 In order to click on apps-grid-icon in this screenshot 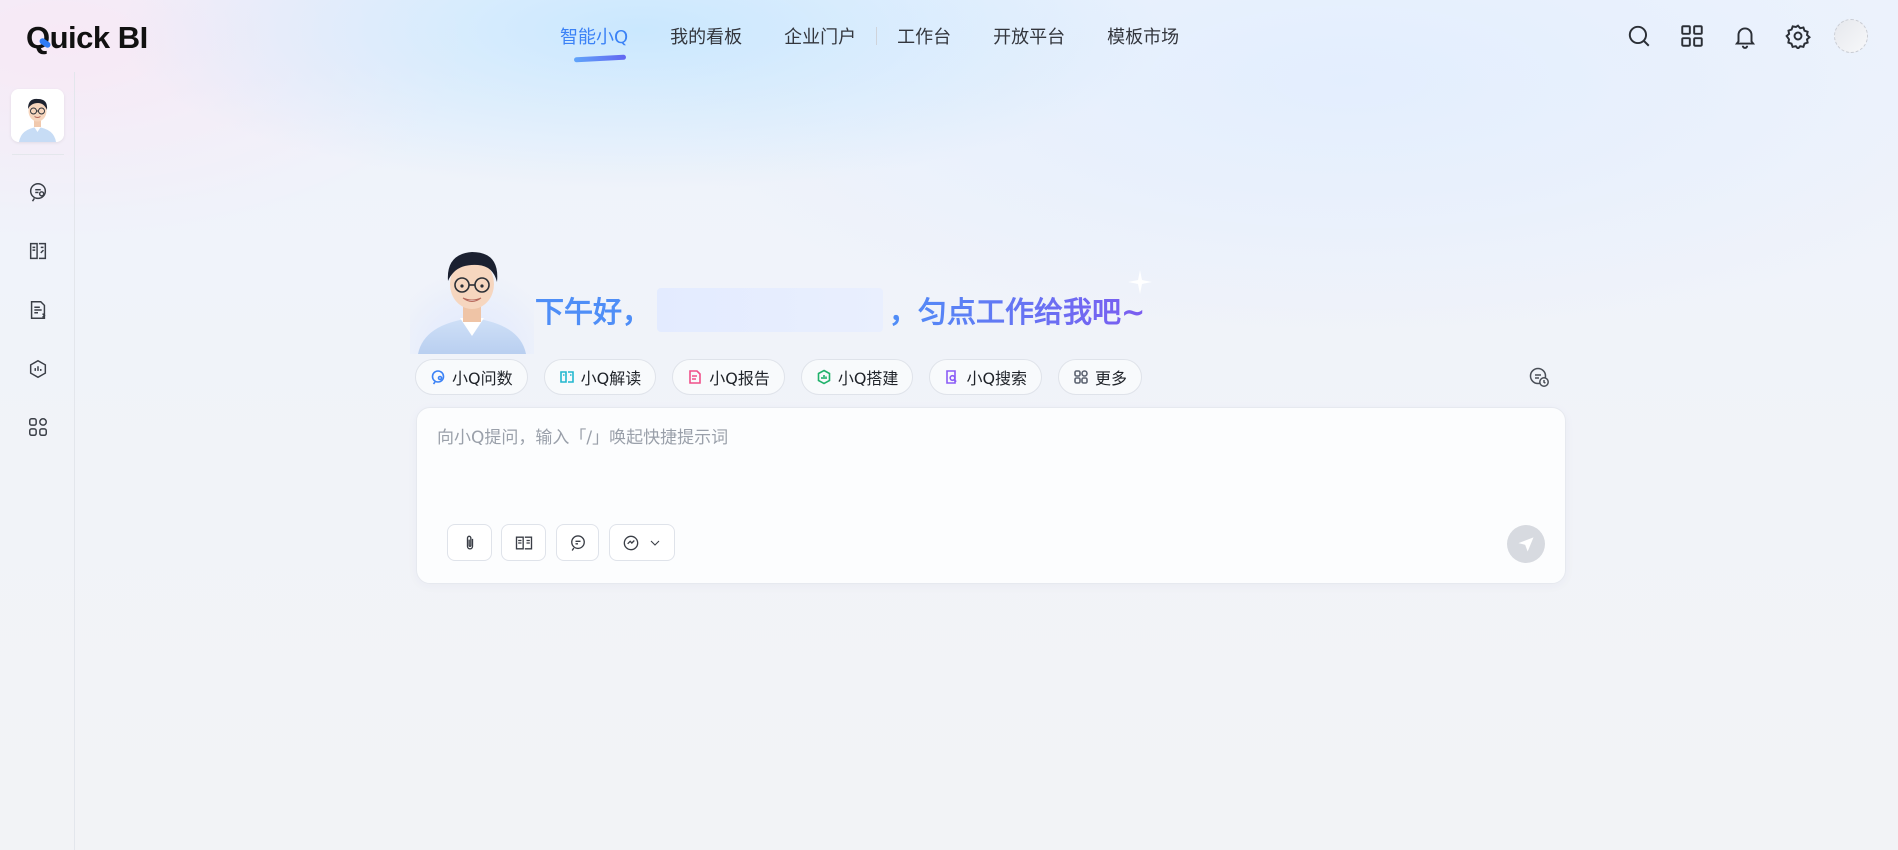, I will do `click(1692, 36)`.